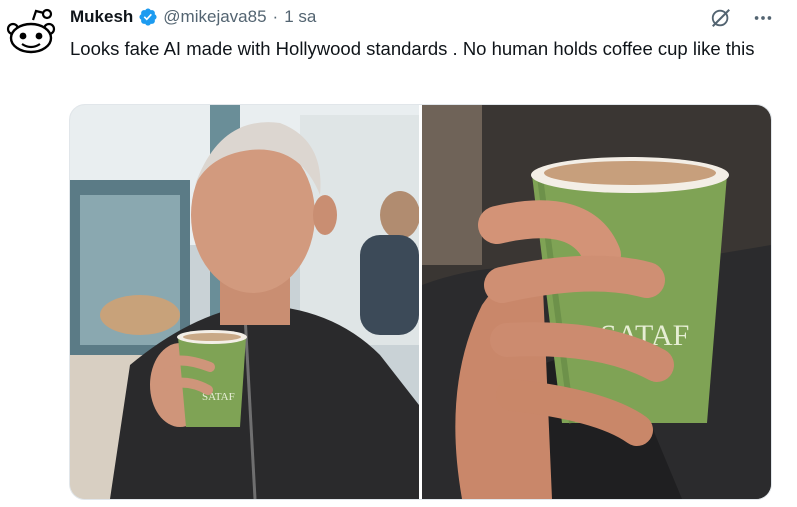 This screenshot has height=507, width=797. I want to click on grok-icon, so click(721, 18).